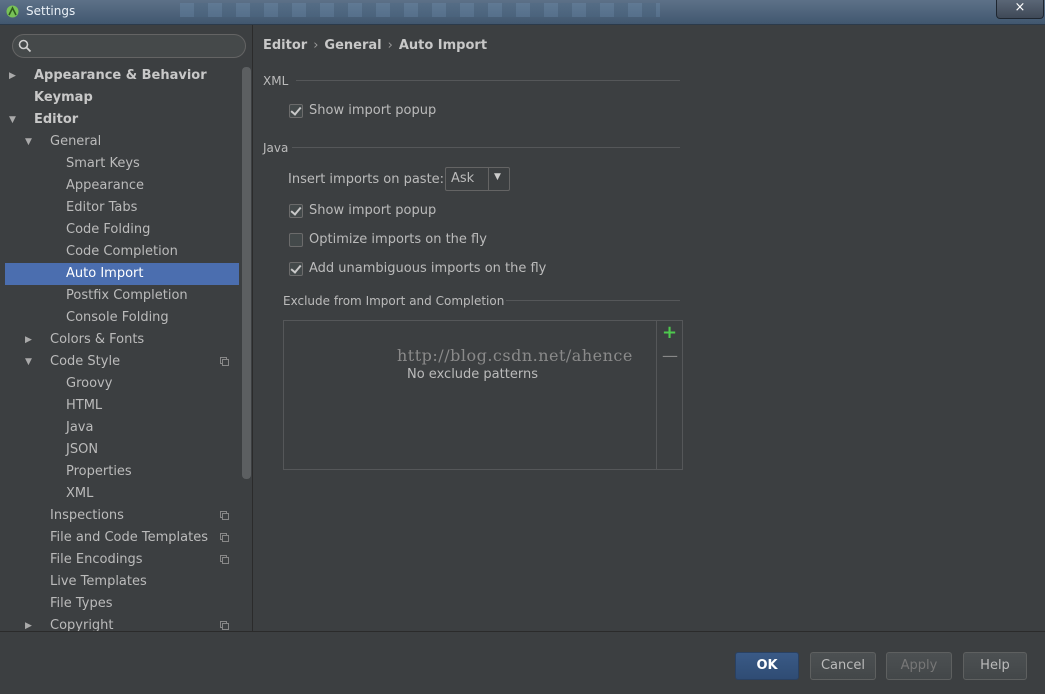  What do you see at coordinates (12, 11) in the screenshot?
I see `android-studio-icon` at bounding box center [12, 11].